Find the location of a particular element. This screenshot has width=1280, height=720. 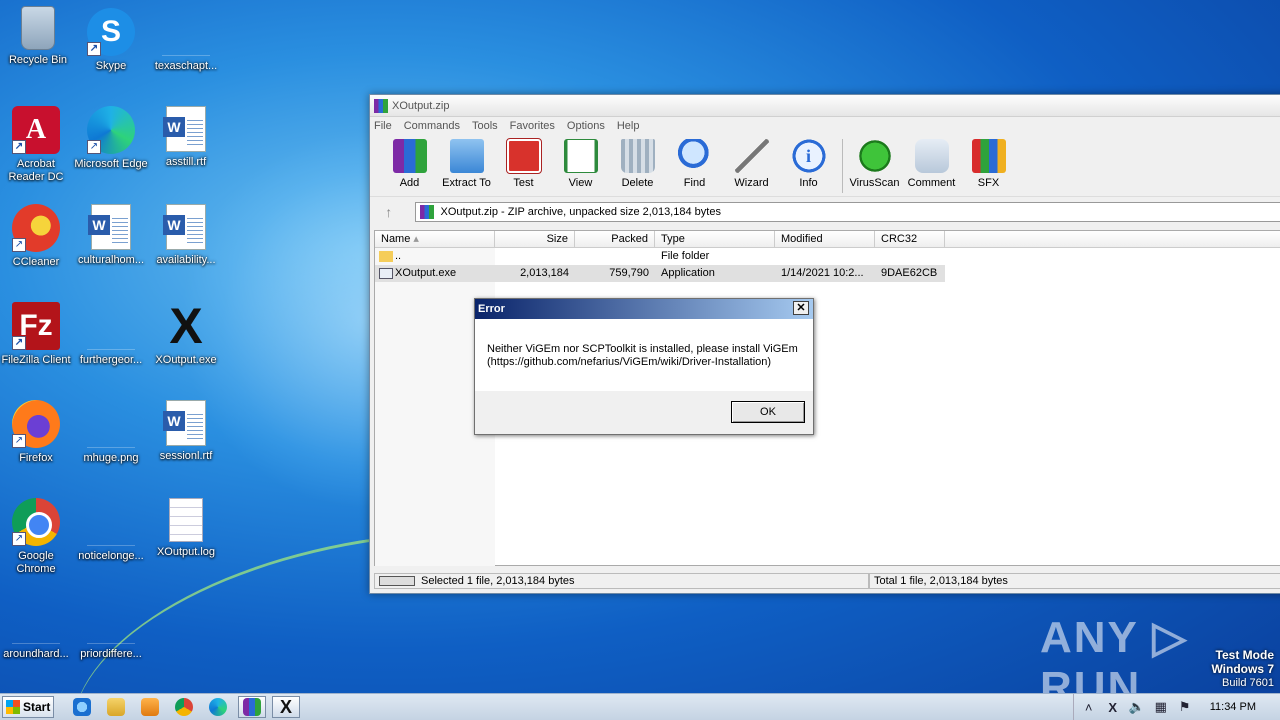

wizard-button: Wizard is located at coordinates (751, 164).